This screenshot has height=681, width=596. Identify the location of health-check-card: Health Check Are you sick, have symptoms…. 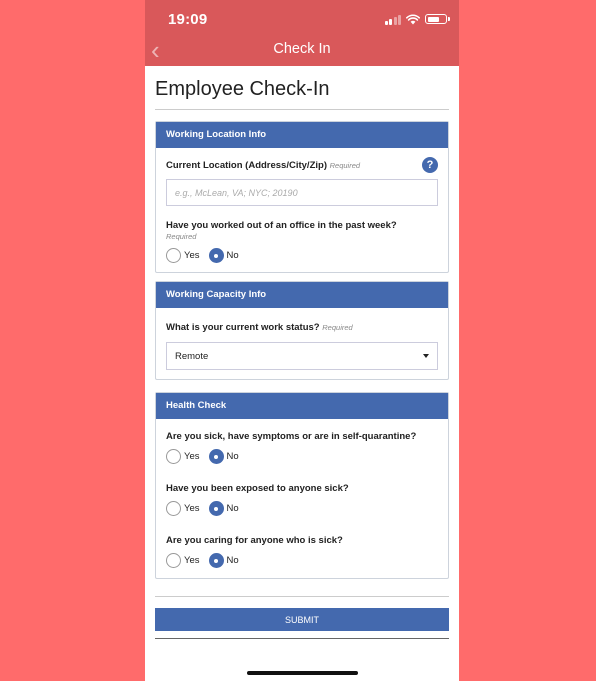
(302, 485).